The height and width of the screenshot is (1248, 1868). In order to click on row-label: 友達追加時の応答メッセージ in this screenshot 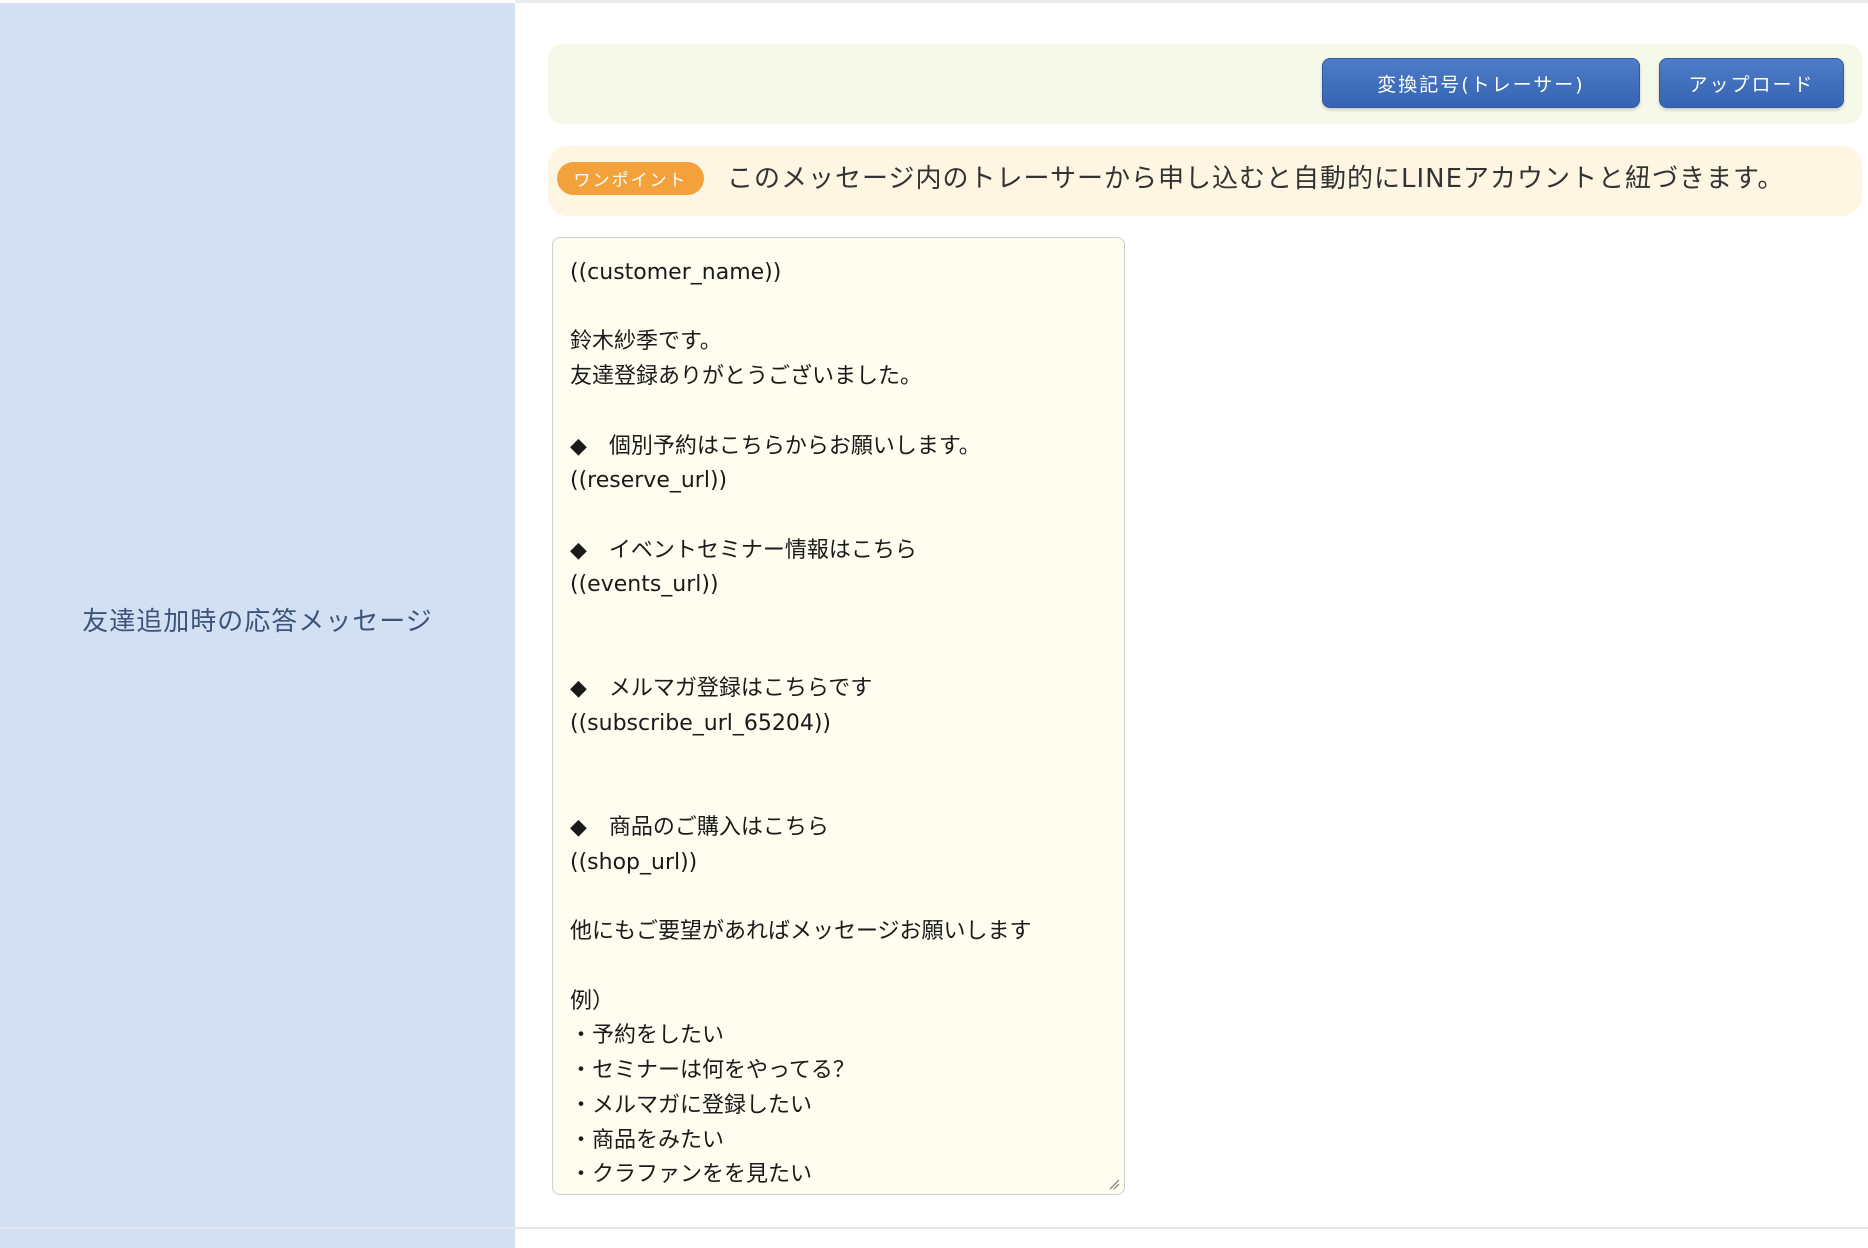, I will do `click(257, 621)`.